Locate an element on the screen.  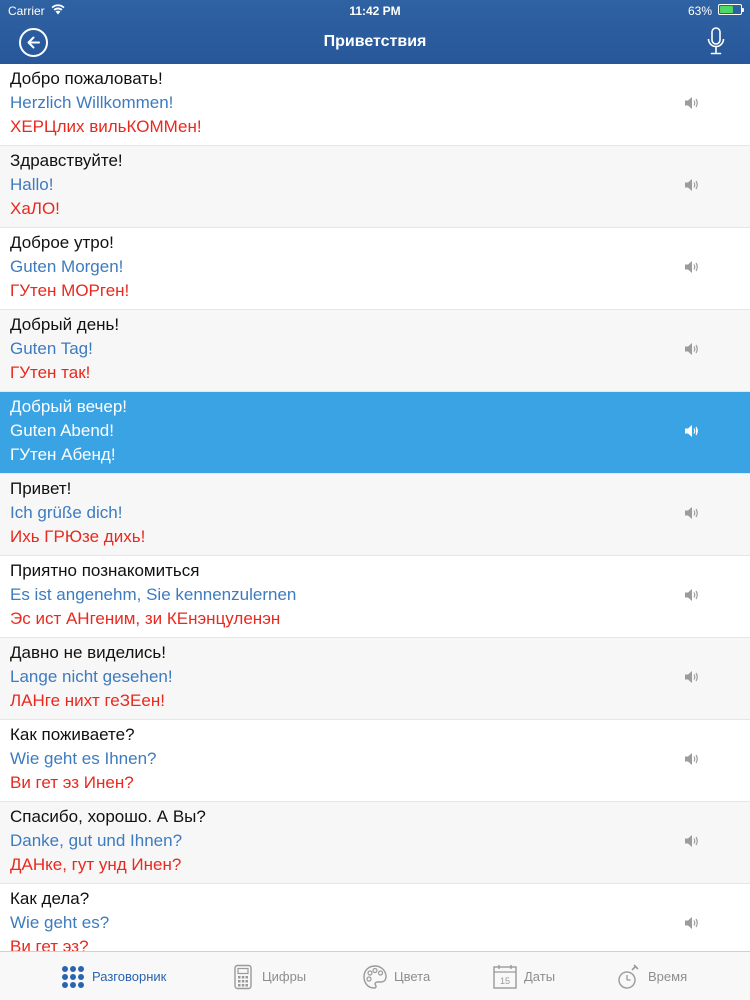
battery-percent: 63% is located at coordinates (699, 11).